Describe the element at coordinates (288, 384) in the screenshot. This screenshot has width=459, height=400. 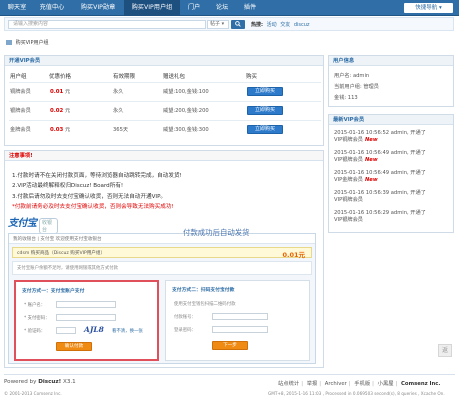
I see `footer-link-stats: 站点统计` at that location.